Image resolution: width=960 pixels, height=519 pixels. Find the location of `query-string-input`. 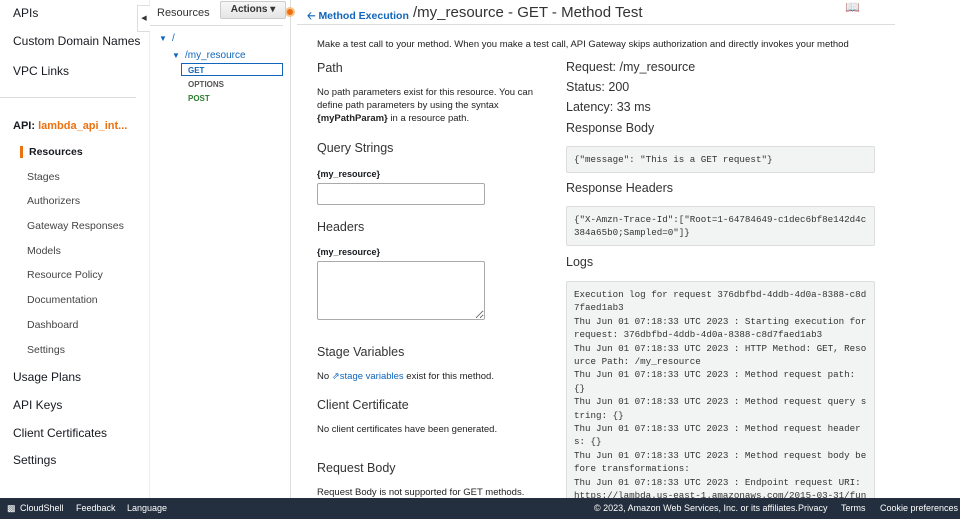

query-string-input is located at coordinates (401, 194).